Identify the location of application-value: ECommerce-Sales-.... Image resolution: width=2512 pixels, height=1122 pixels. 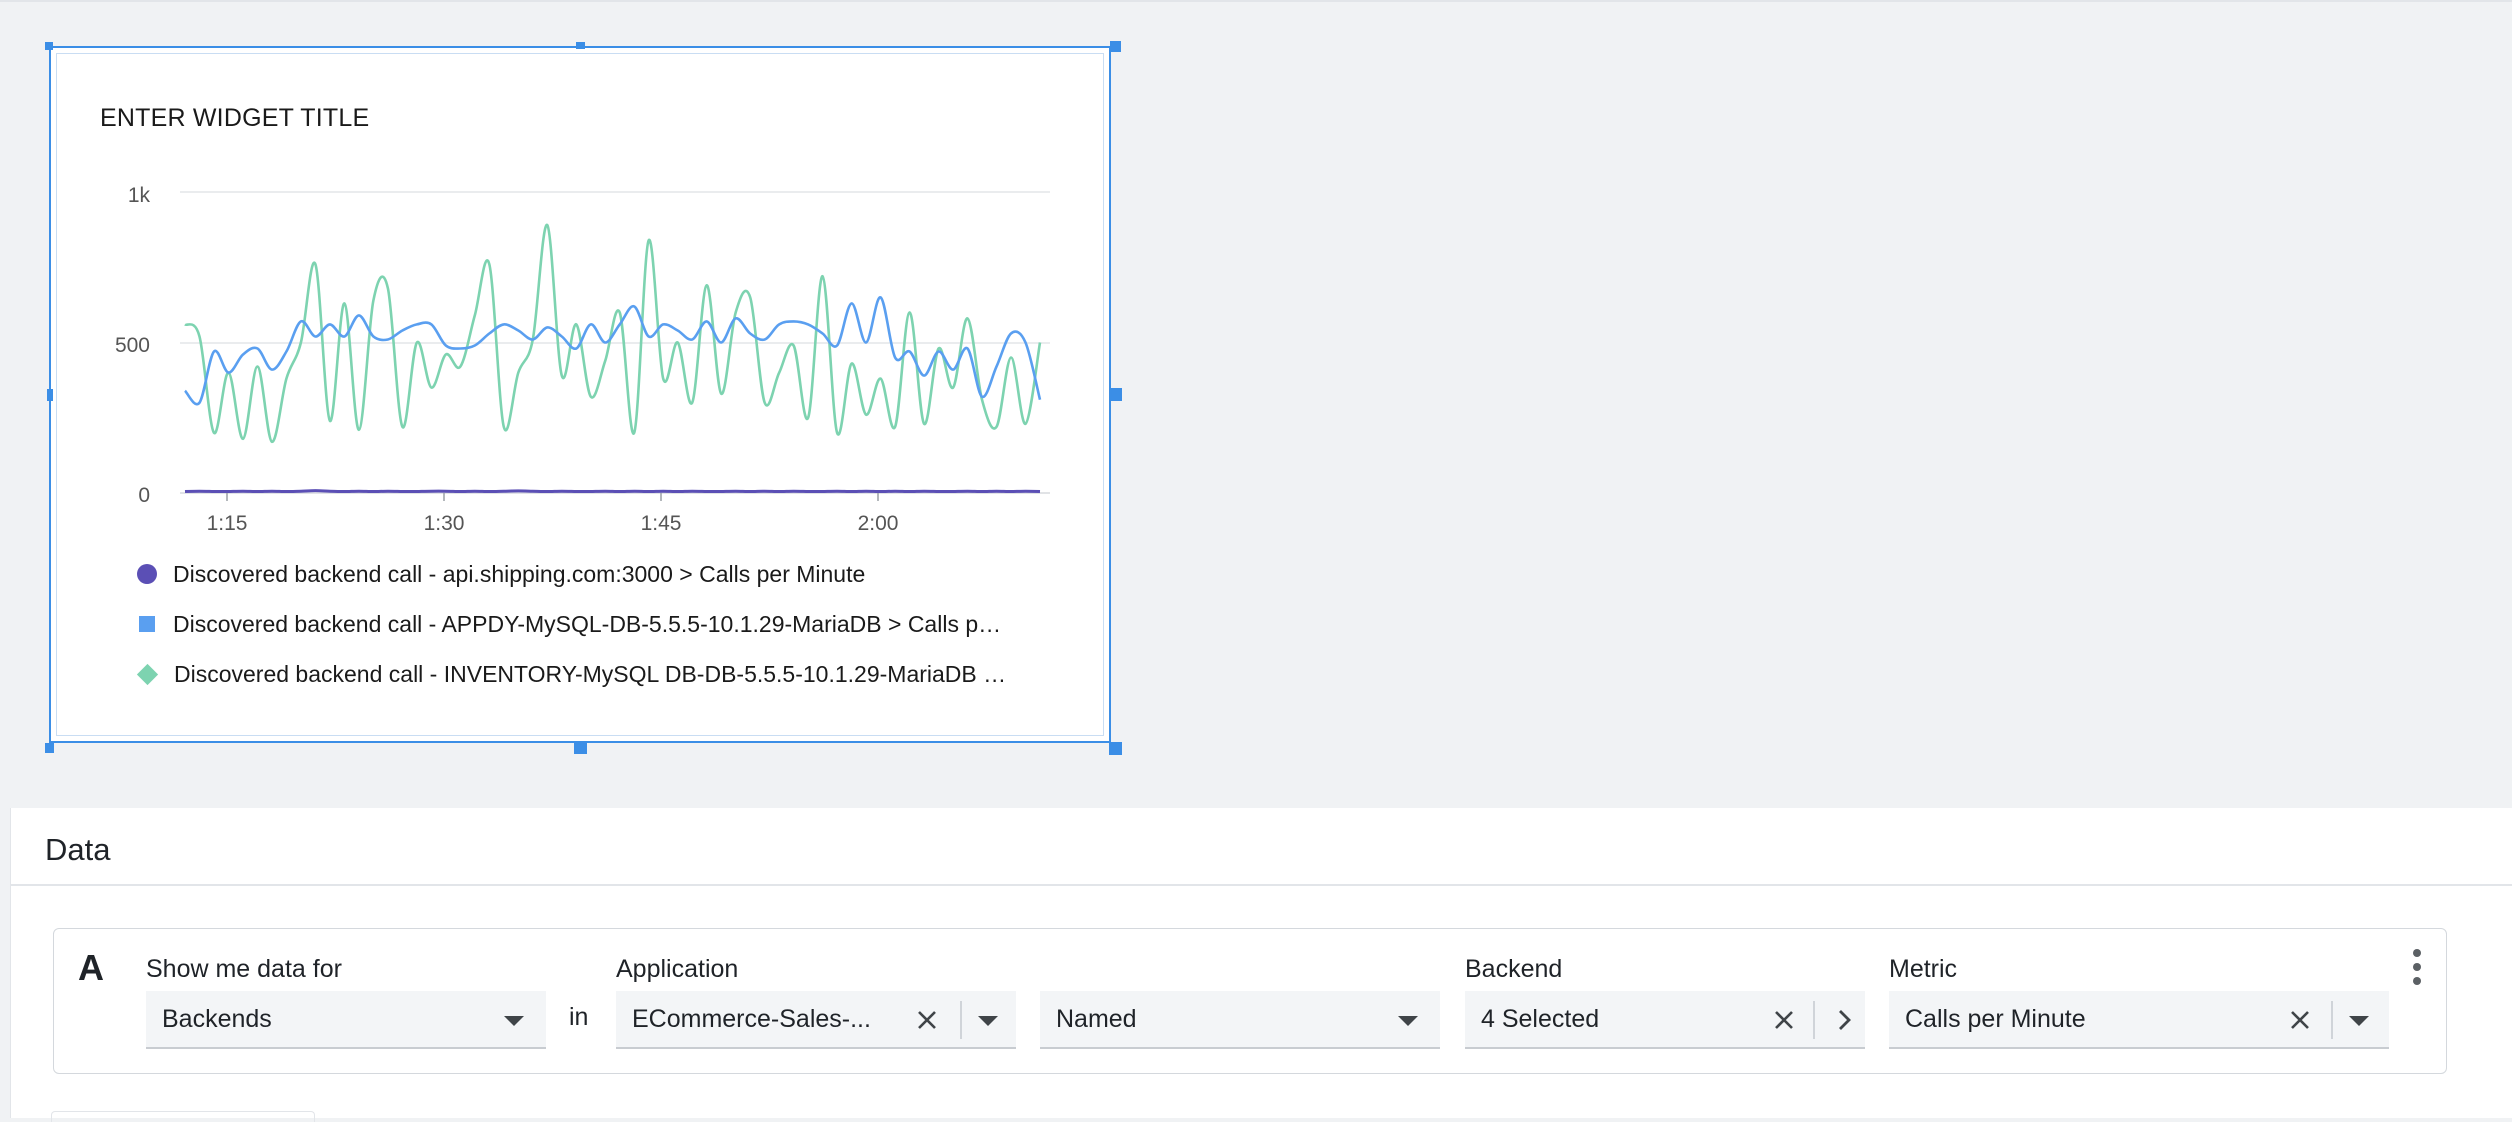
(751, 1019).